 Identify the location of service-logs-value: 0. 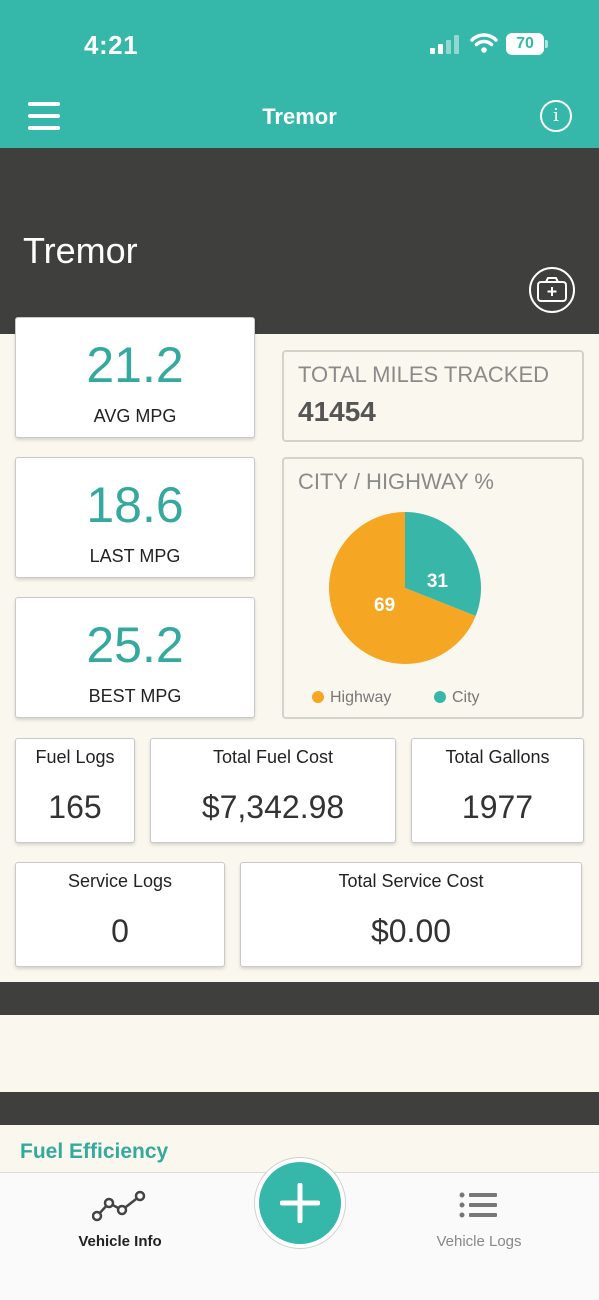
(120, 931).